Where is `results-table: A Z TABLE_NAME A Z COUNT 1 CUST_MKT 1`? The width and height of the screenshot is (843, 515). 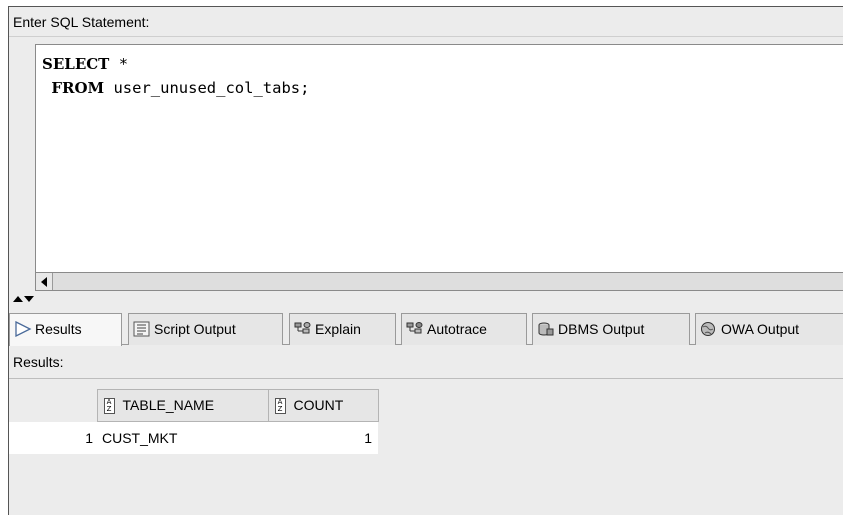
results-table: A Z TABLE_NAME A Z COUNT 1 CUST_MKT 1 is located at coordinates (194, 421).